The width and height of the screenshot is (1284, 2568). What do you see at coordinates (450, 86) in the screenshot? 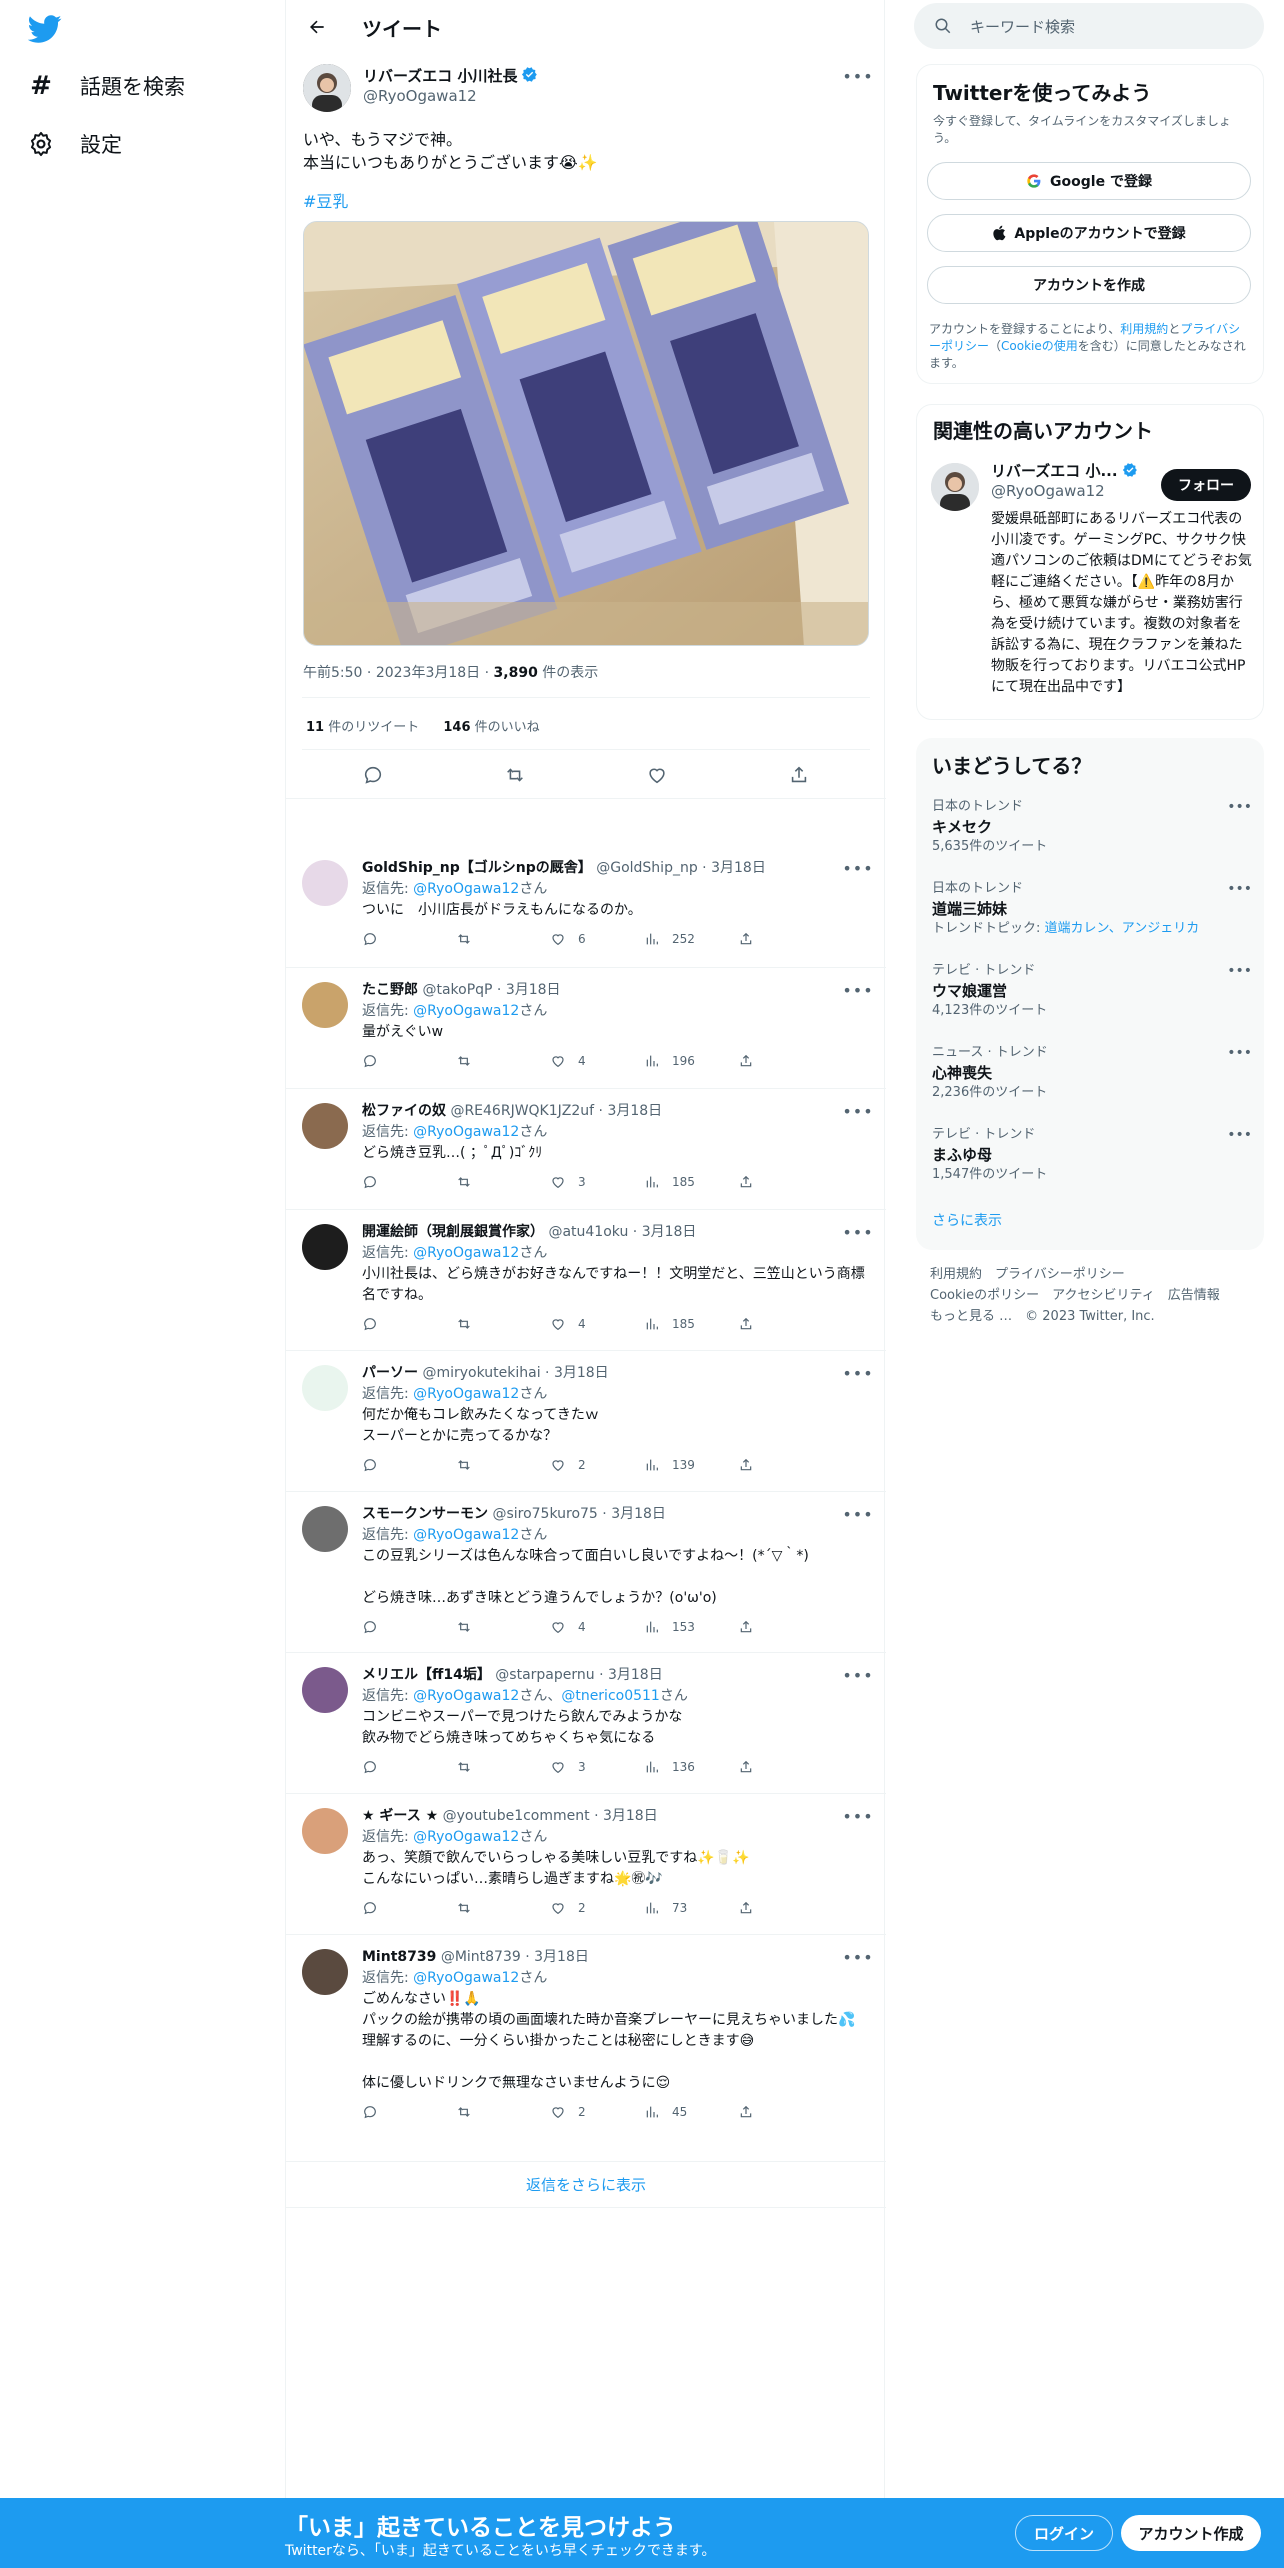
I see `author-block: リバーズエコ 小川社長 @RyoOgawa12` at bounding box center [450, 86].